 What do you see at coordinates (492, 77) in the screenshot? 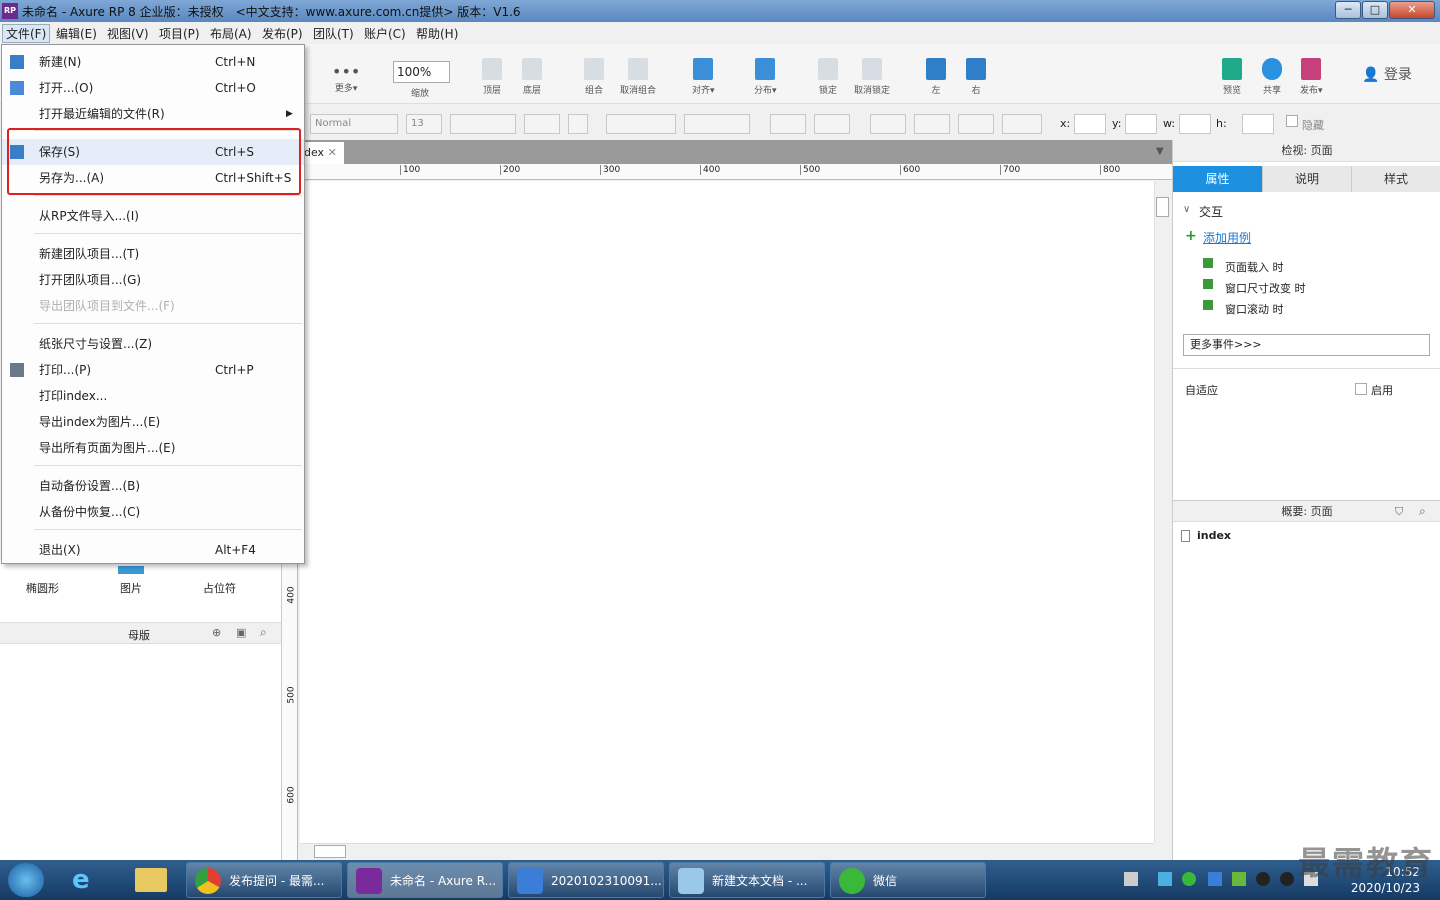
I see `bring-front-button: 顶层` at bounding box center [492, 77].